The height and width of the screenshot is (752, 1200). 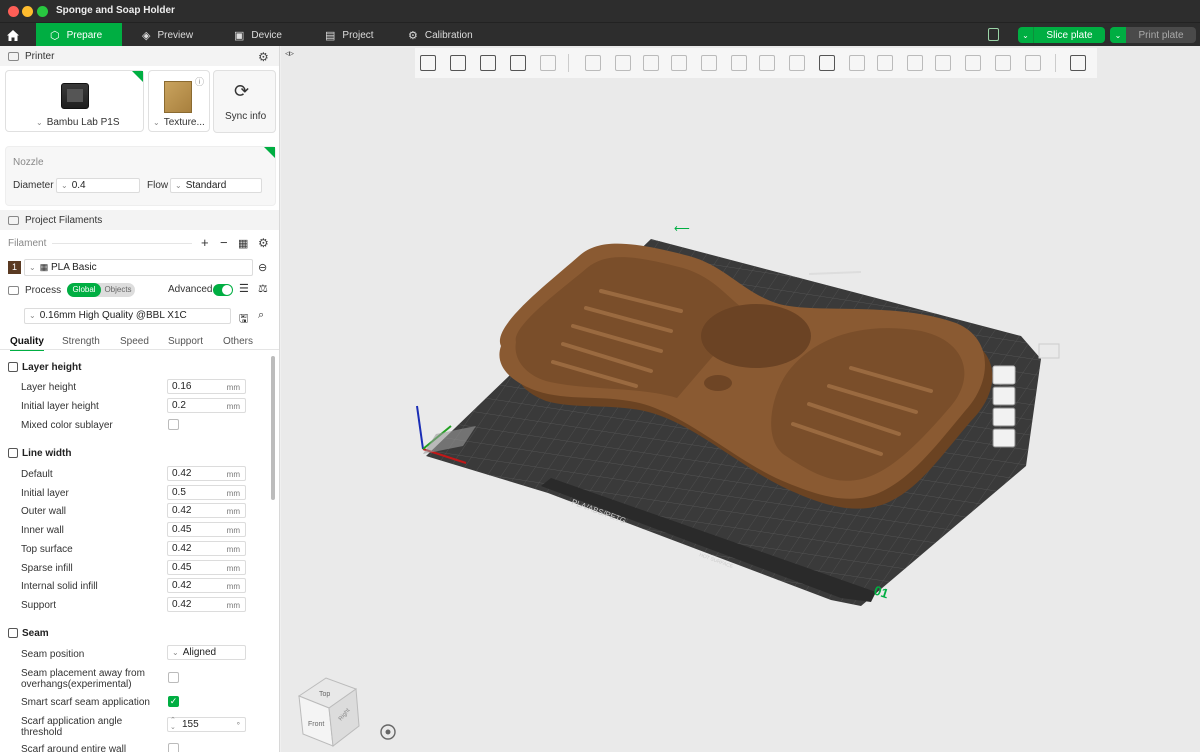 I want to click on tab-label: Preview, so click(x=175, y=35).